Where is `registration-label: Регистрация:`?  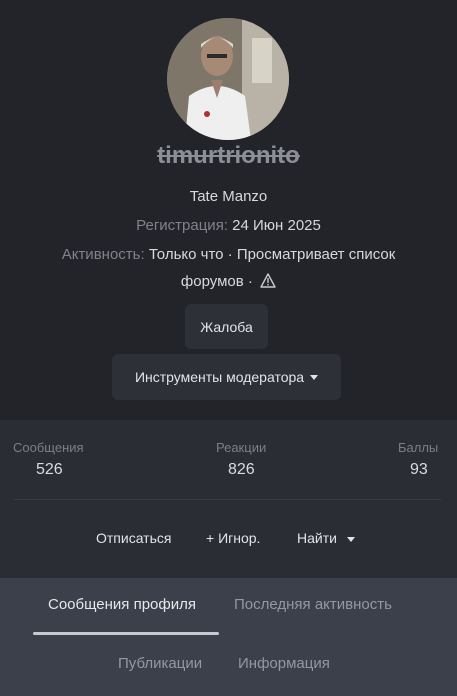 registration-label: Регистрация: is located at coordinates (182, 225).